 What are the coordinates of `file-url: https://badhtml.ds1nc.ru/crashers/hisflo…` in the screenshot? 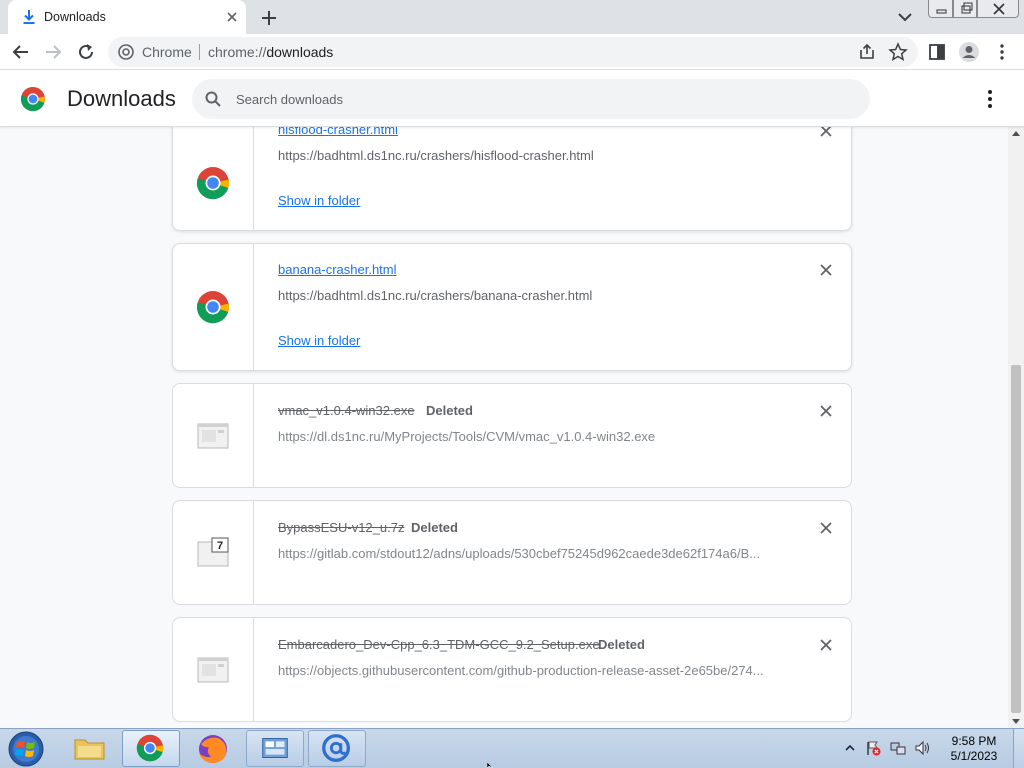 It's located at (528, 155).